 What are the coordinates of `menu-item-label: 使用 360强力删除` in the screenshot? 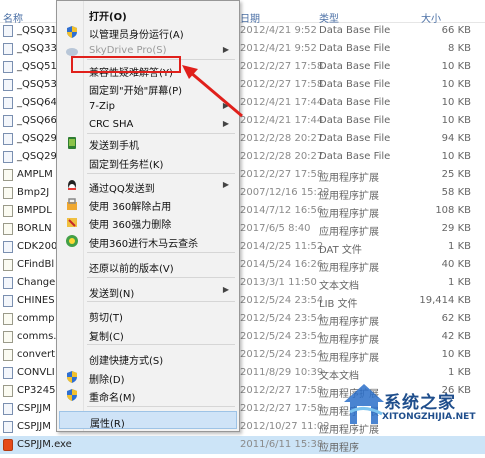 It's located at (130, 225).